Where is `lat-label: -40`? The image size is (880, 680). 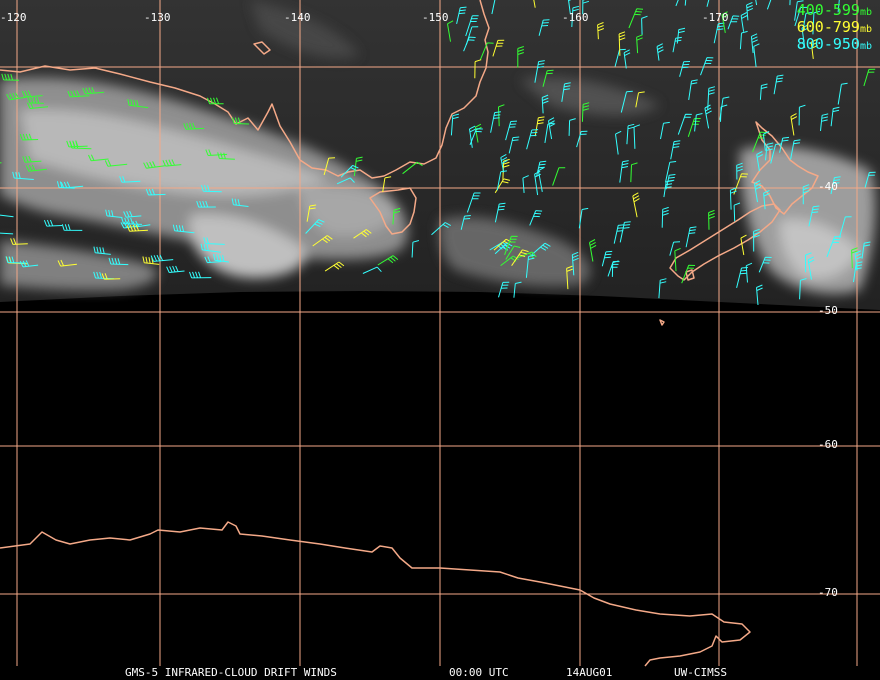 lat-label: -40 is located at coordinates (828, 186).